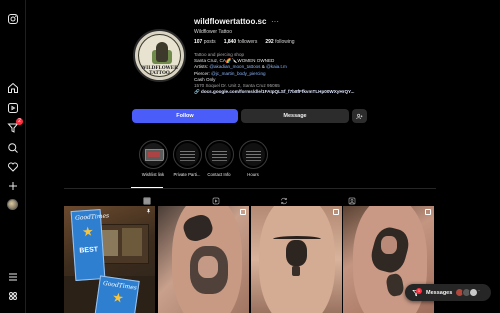 The height and width of the screenshot is (313, 500). I want to click on grid-icon, so click(147, 201).